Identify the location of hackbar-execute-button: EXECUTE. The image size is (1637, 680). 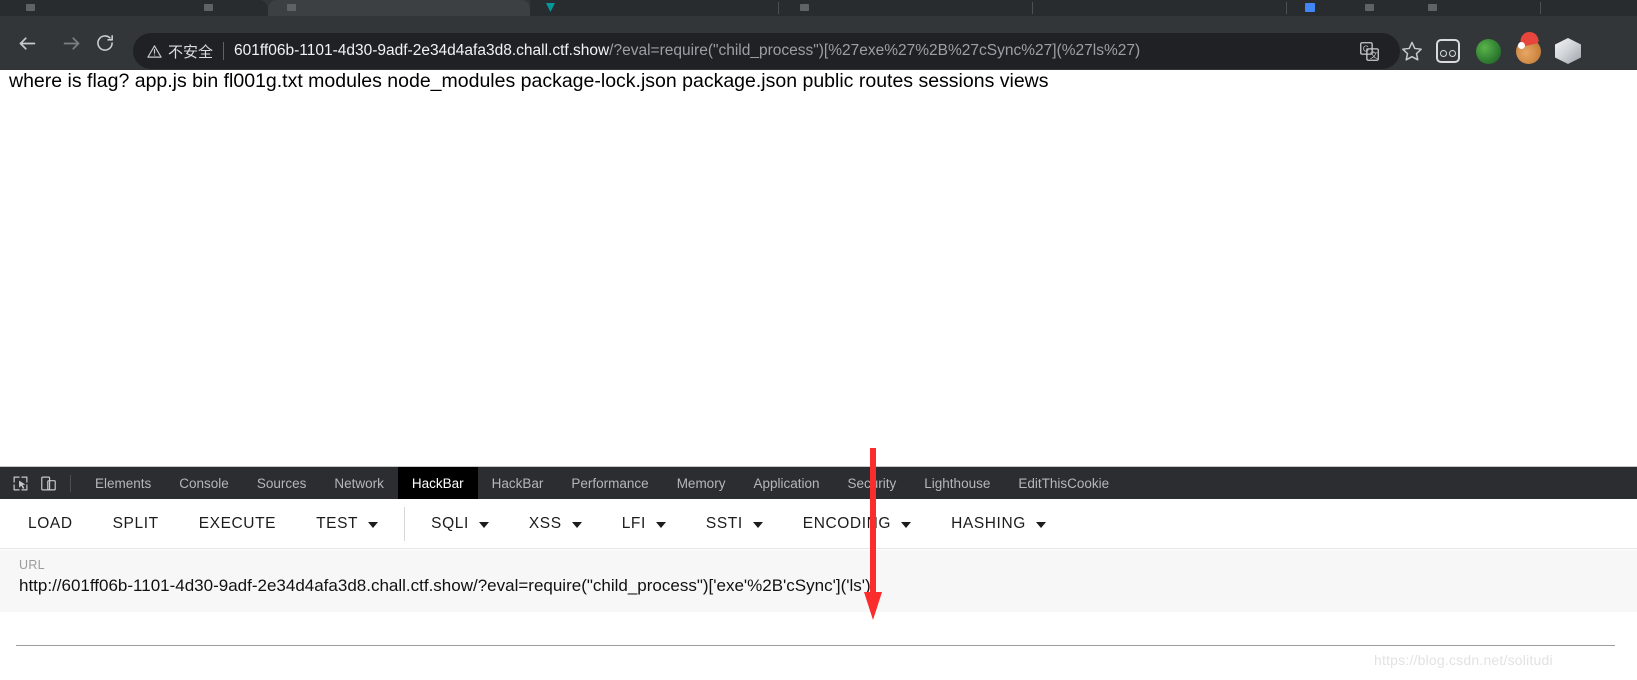
(237, 524).